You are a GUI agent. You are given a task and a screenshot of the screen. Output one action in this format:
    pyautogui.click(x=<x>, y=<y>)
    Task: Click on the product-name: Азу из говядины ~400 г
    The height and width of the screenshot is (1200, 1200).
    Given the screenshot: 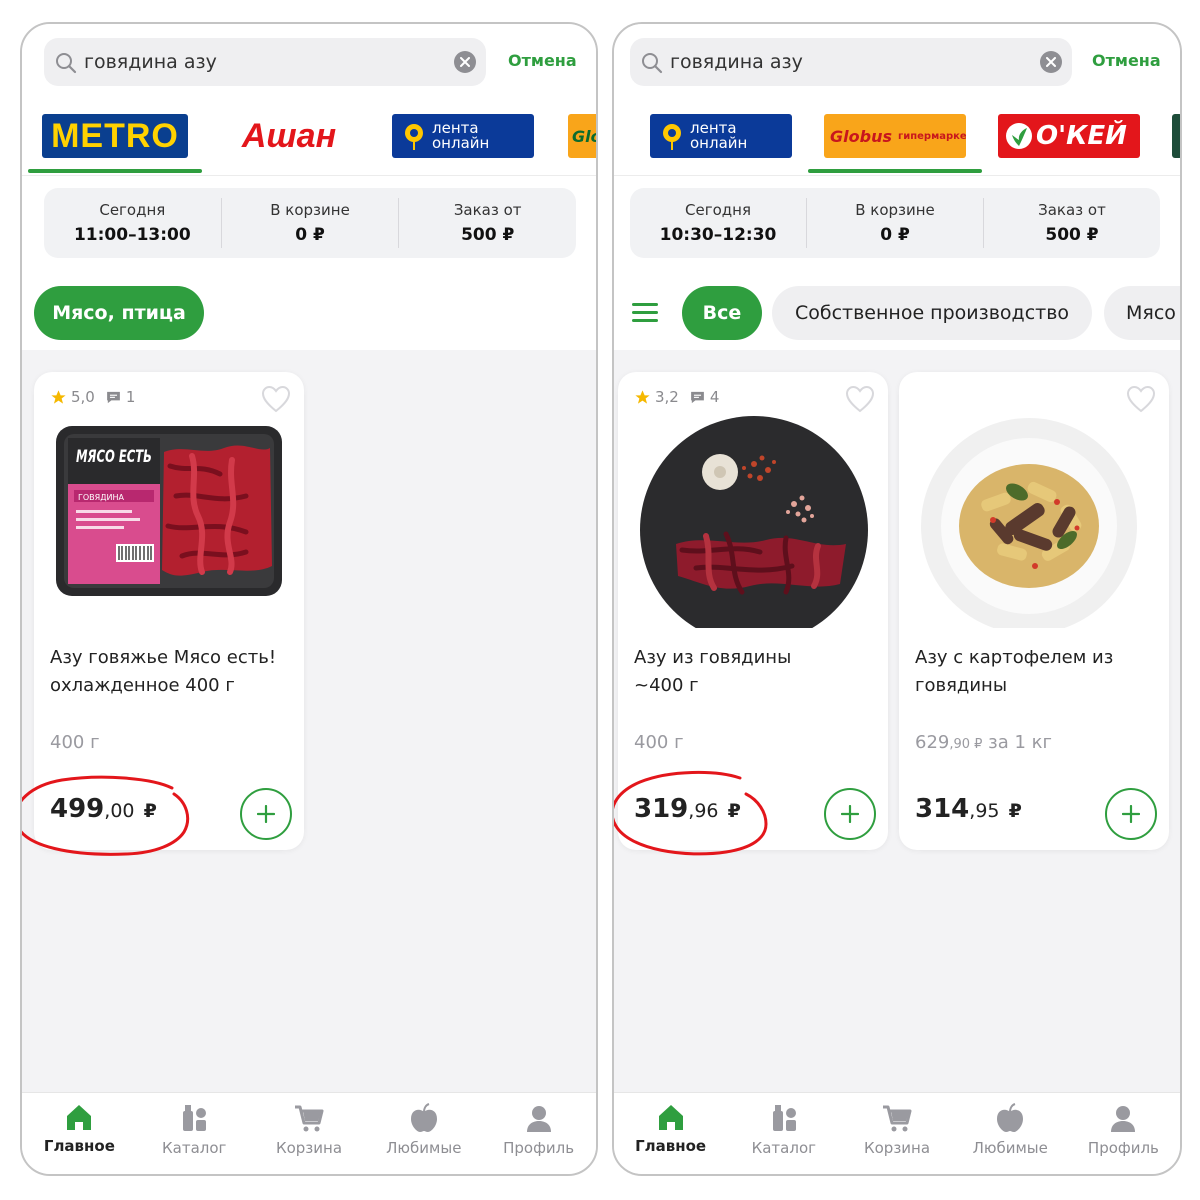 What is the action you would take?
    pyautogui.click(x=734, y=672)
    